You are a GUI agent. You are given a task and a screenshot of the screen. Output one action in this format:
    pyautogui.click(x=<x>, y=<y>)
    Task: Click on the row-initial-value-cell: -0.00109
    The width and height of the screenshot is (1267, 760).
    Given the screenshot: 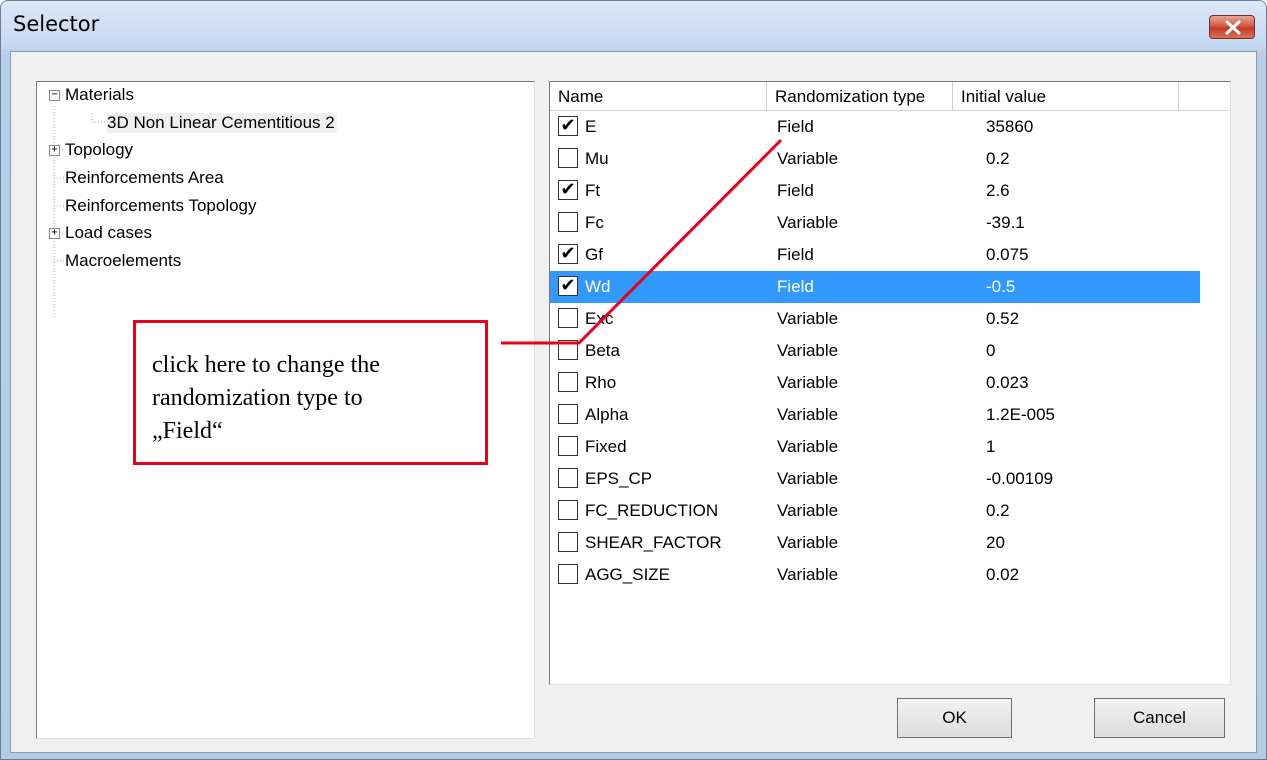 What is the action you would take?
    pyautogui.click(x=1020, y=478)
    